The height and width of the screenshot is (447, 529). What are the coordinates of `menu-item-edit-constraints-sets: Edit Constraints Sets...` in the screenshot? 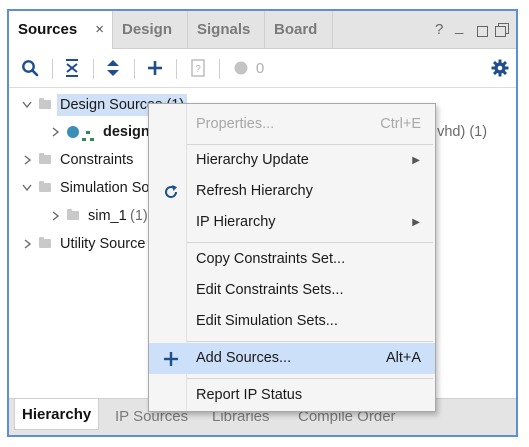 It's located at (292, 290).